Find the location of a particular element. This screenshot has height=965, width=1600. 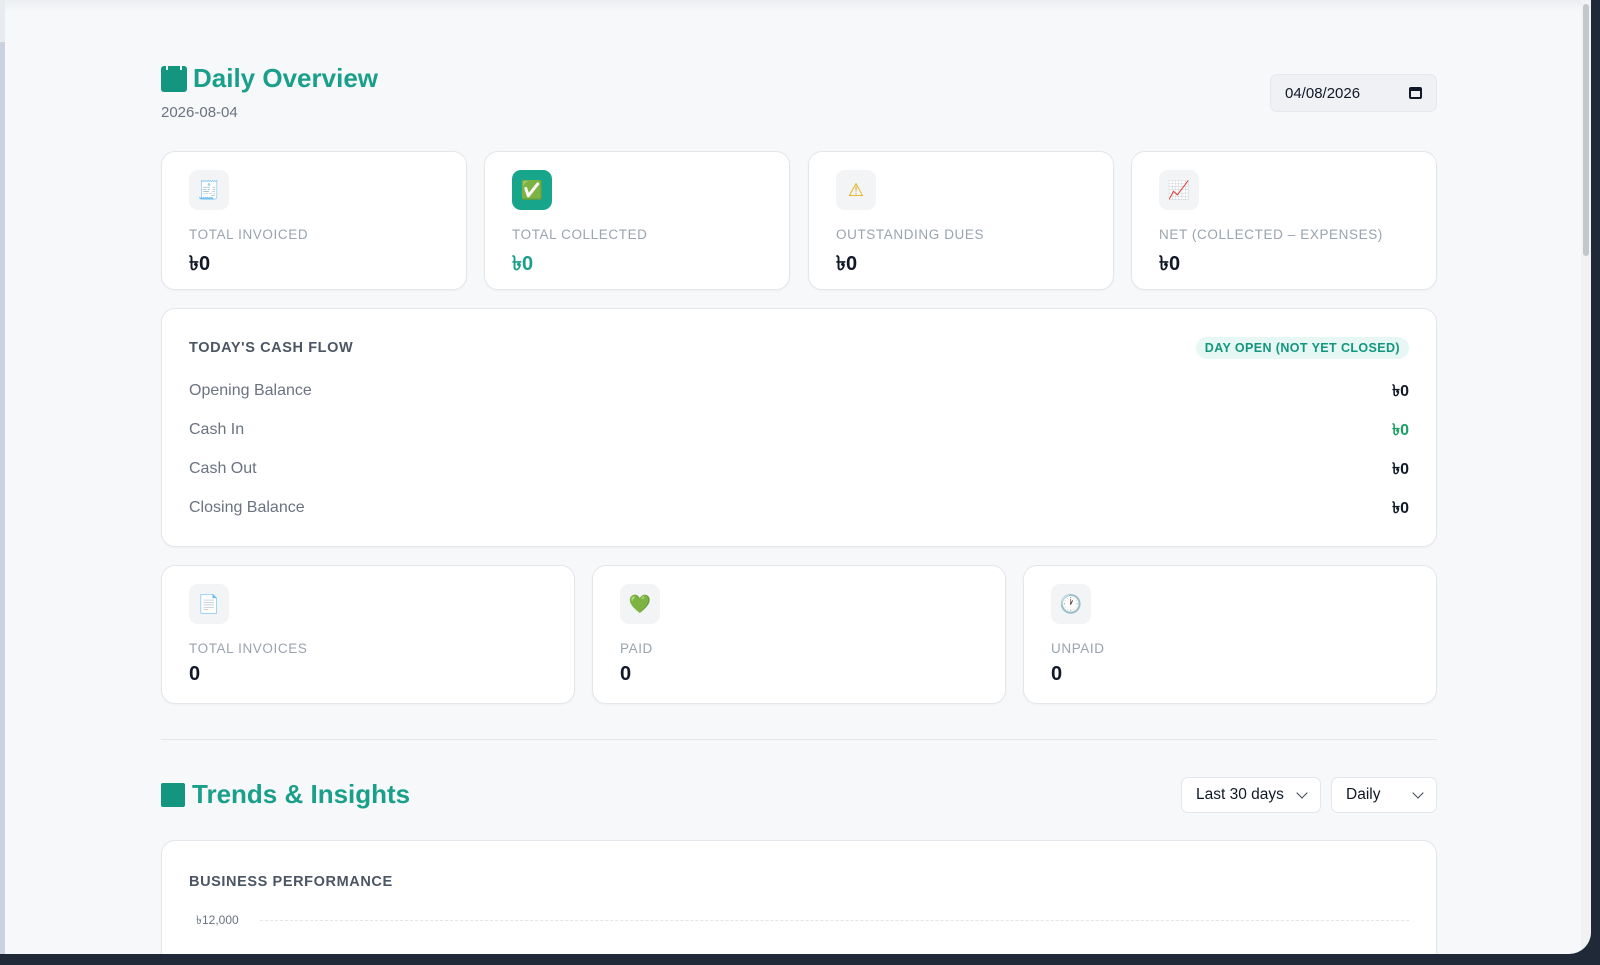

cash-flow-row-label: Closing Balance is located at coordinates (247, 507).